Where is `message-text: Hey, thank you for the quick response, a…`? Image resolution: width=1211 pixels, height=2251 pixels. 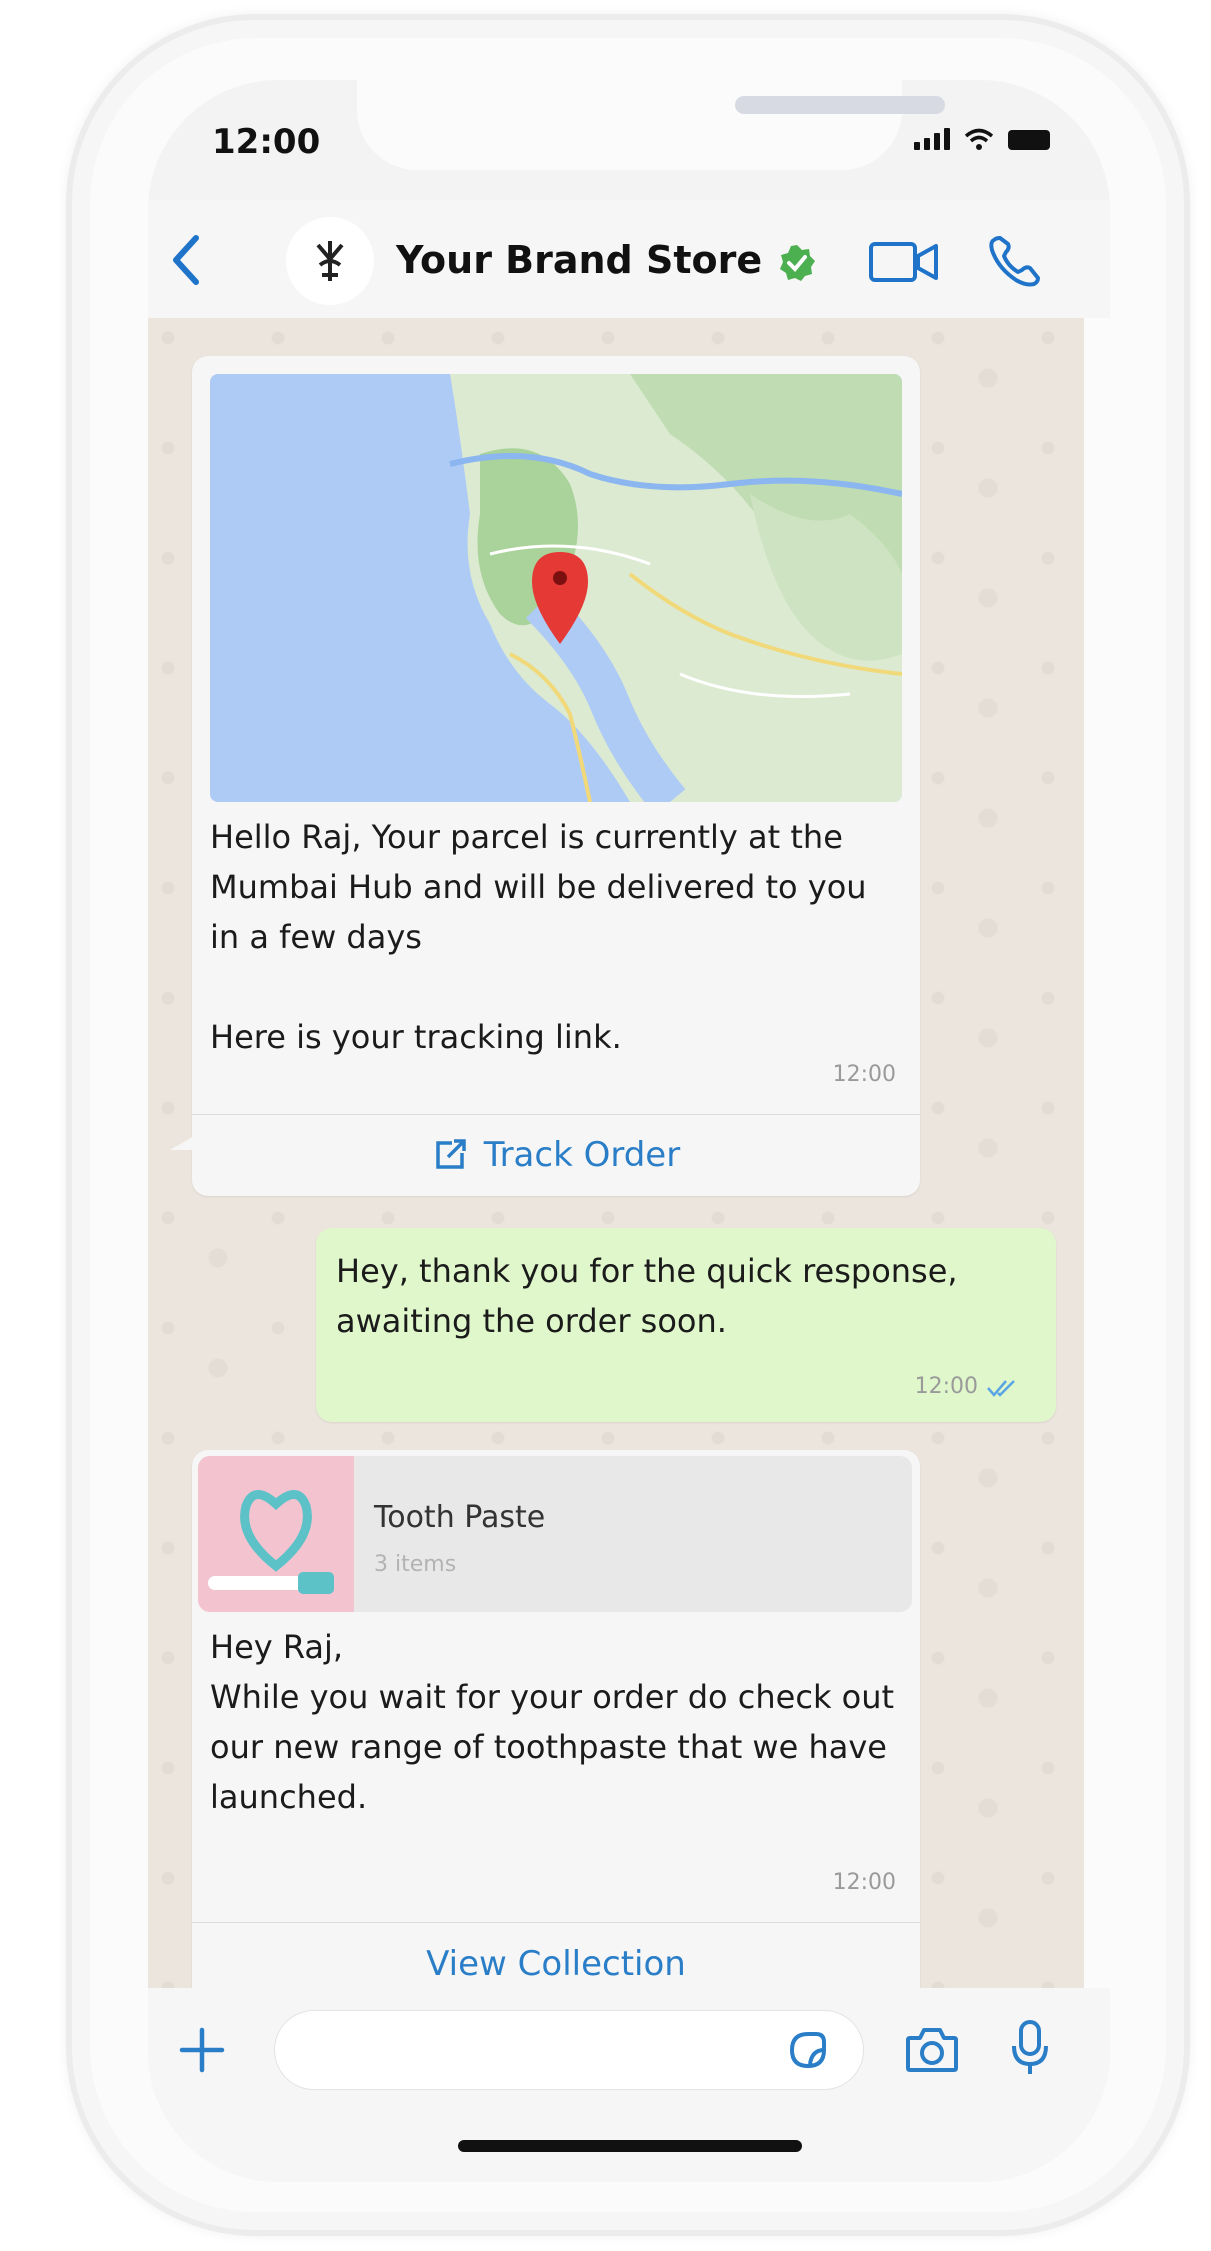
message-text: Hey, thank you for the quick response, a… is located at coordinates (647, 1296).